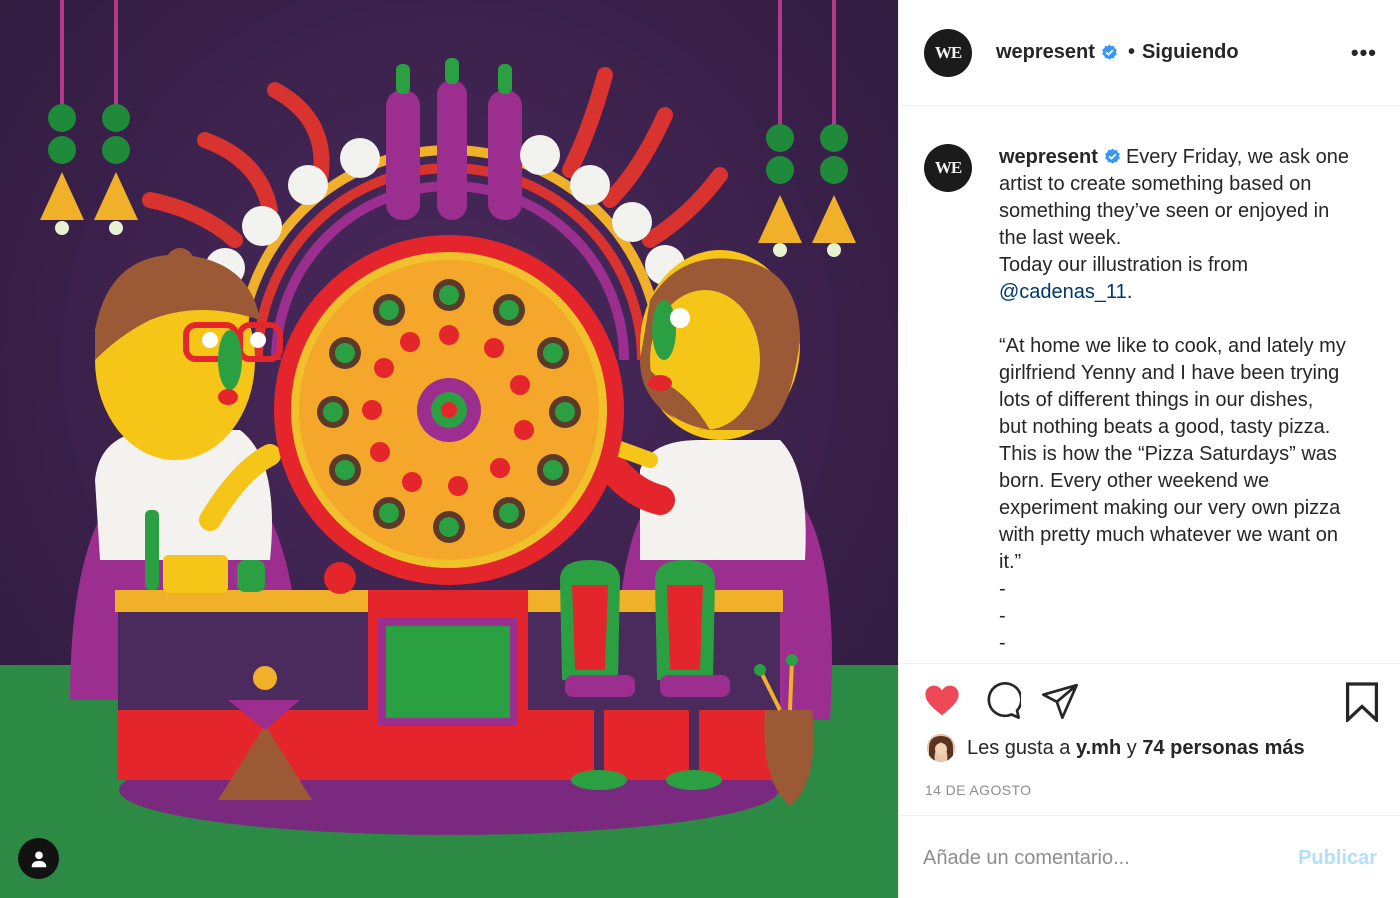  I want to click on caption-mention-line: @cadenas_11., so click(1189, 292).